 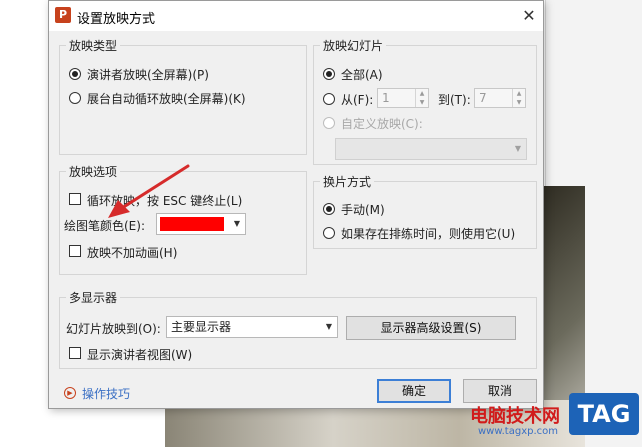 What do you see at coordinates (529, 16) in the screenshot?
I see `close-button: ✕` at bounding box center [529, 16].